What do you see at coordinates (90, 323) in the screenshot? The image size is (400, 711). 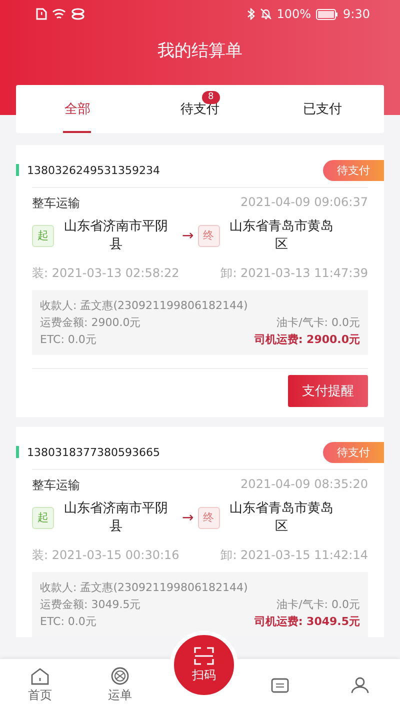 I see `freight-amount: 运费金额: 2900.0元` at bounding box center [90, 323].